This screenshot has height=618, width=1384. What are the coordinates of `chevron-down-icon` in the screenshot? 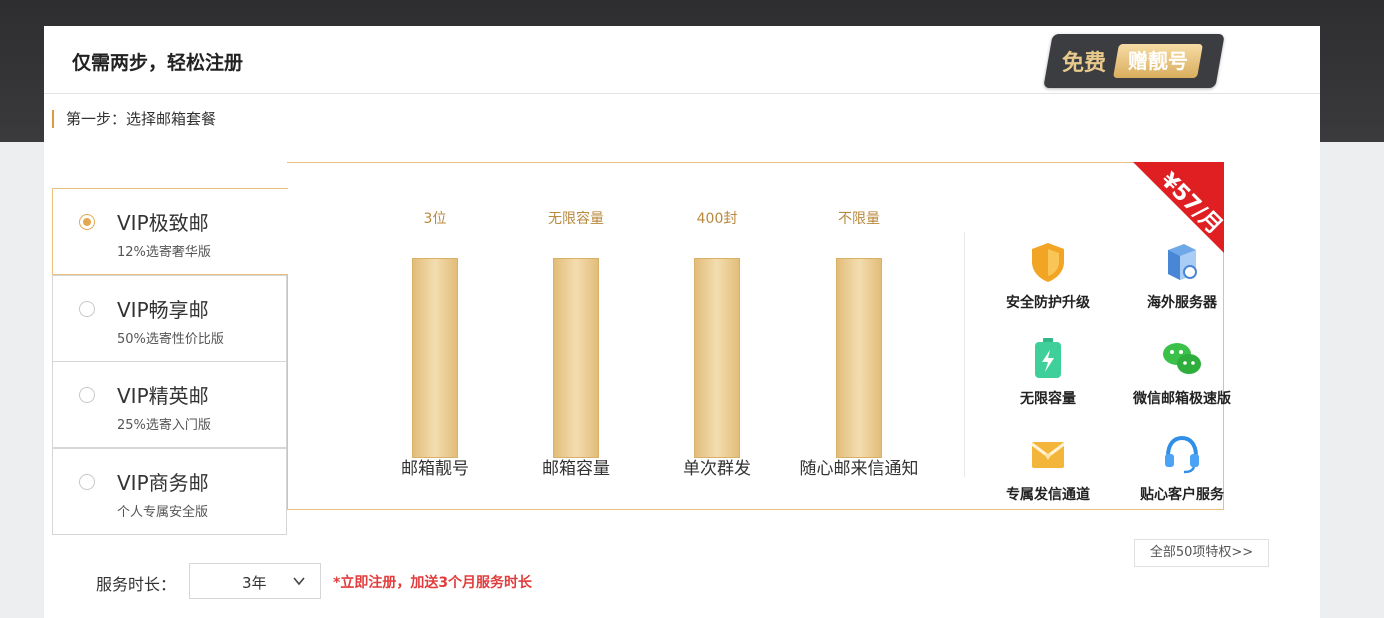 It's located at (299, 581).